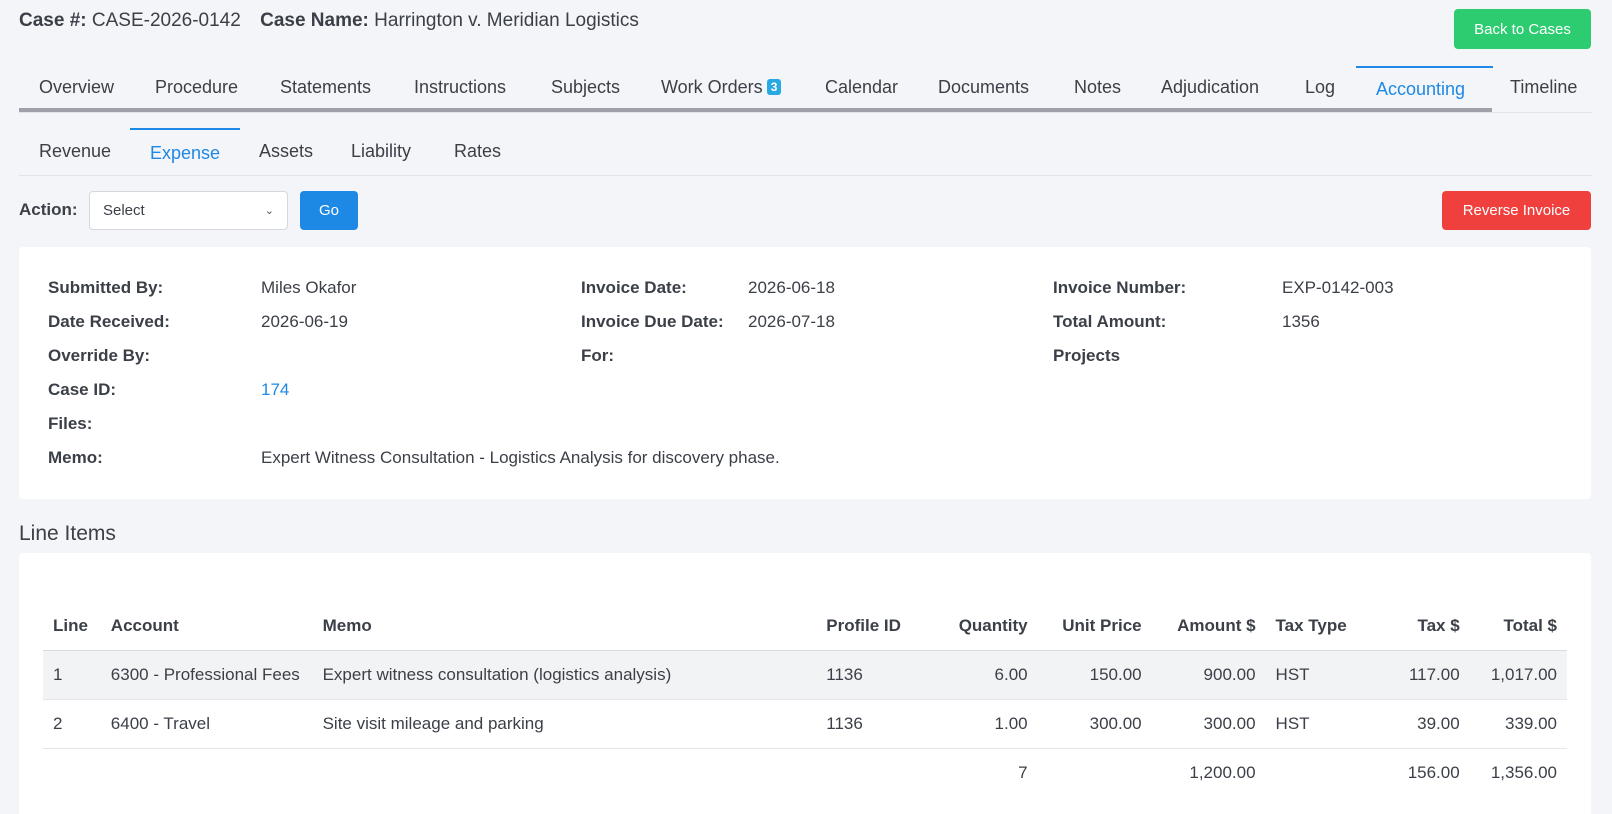 The image size is (1612, 814). I want to click on tab-log: Log, so click(1320, 87).